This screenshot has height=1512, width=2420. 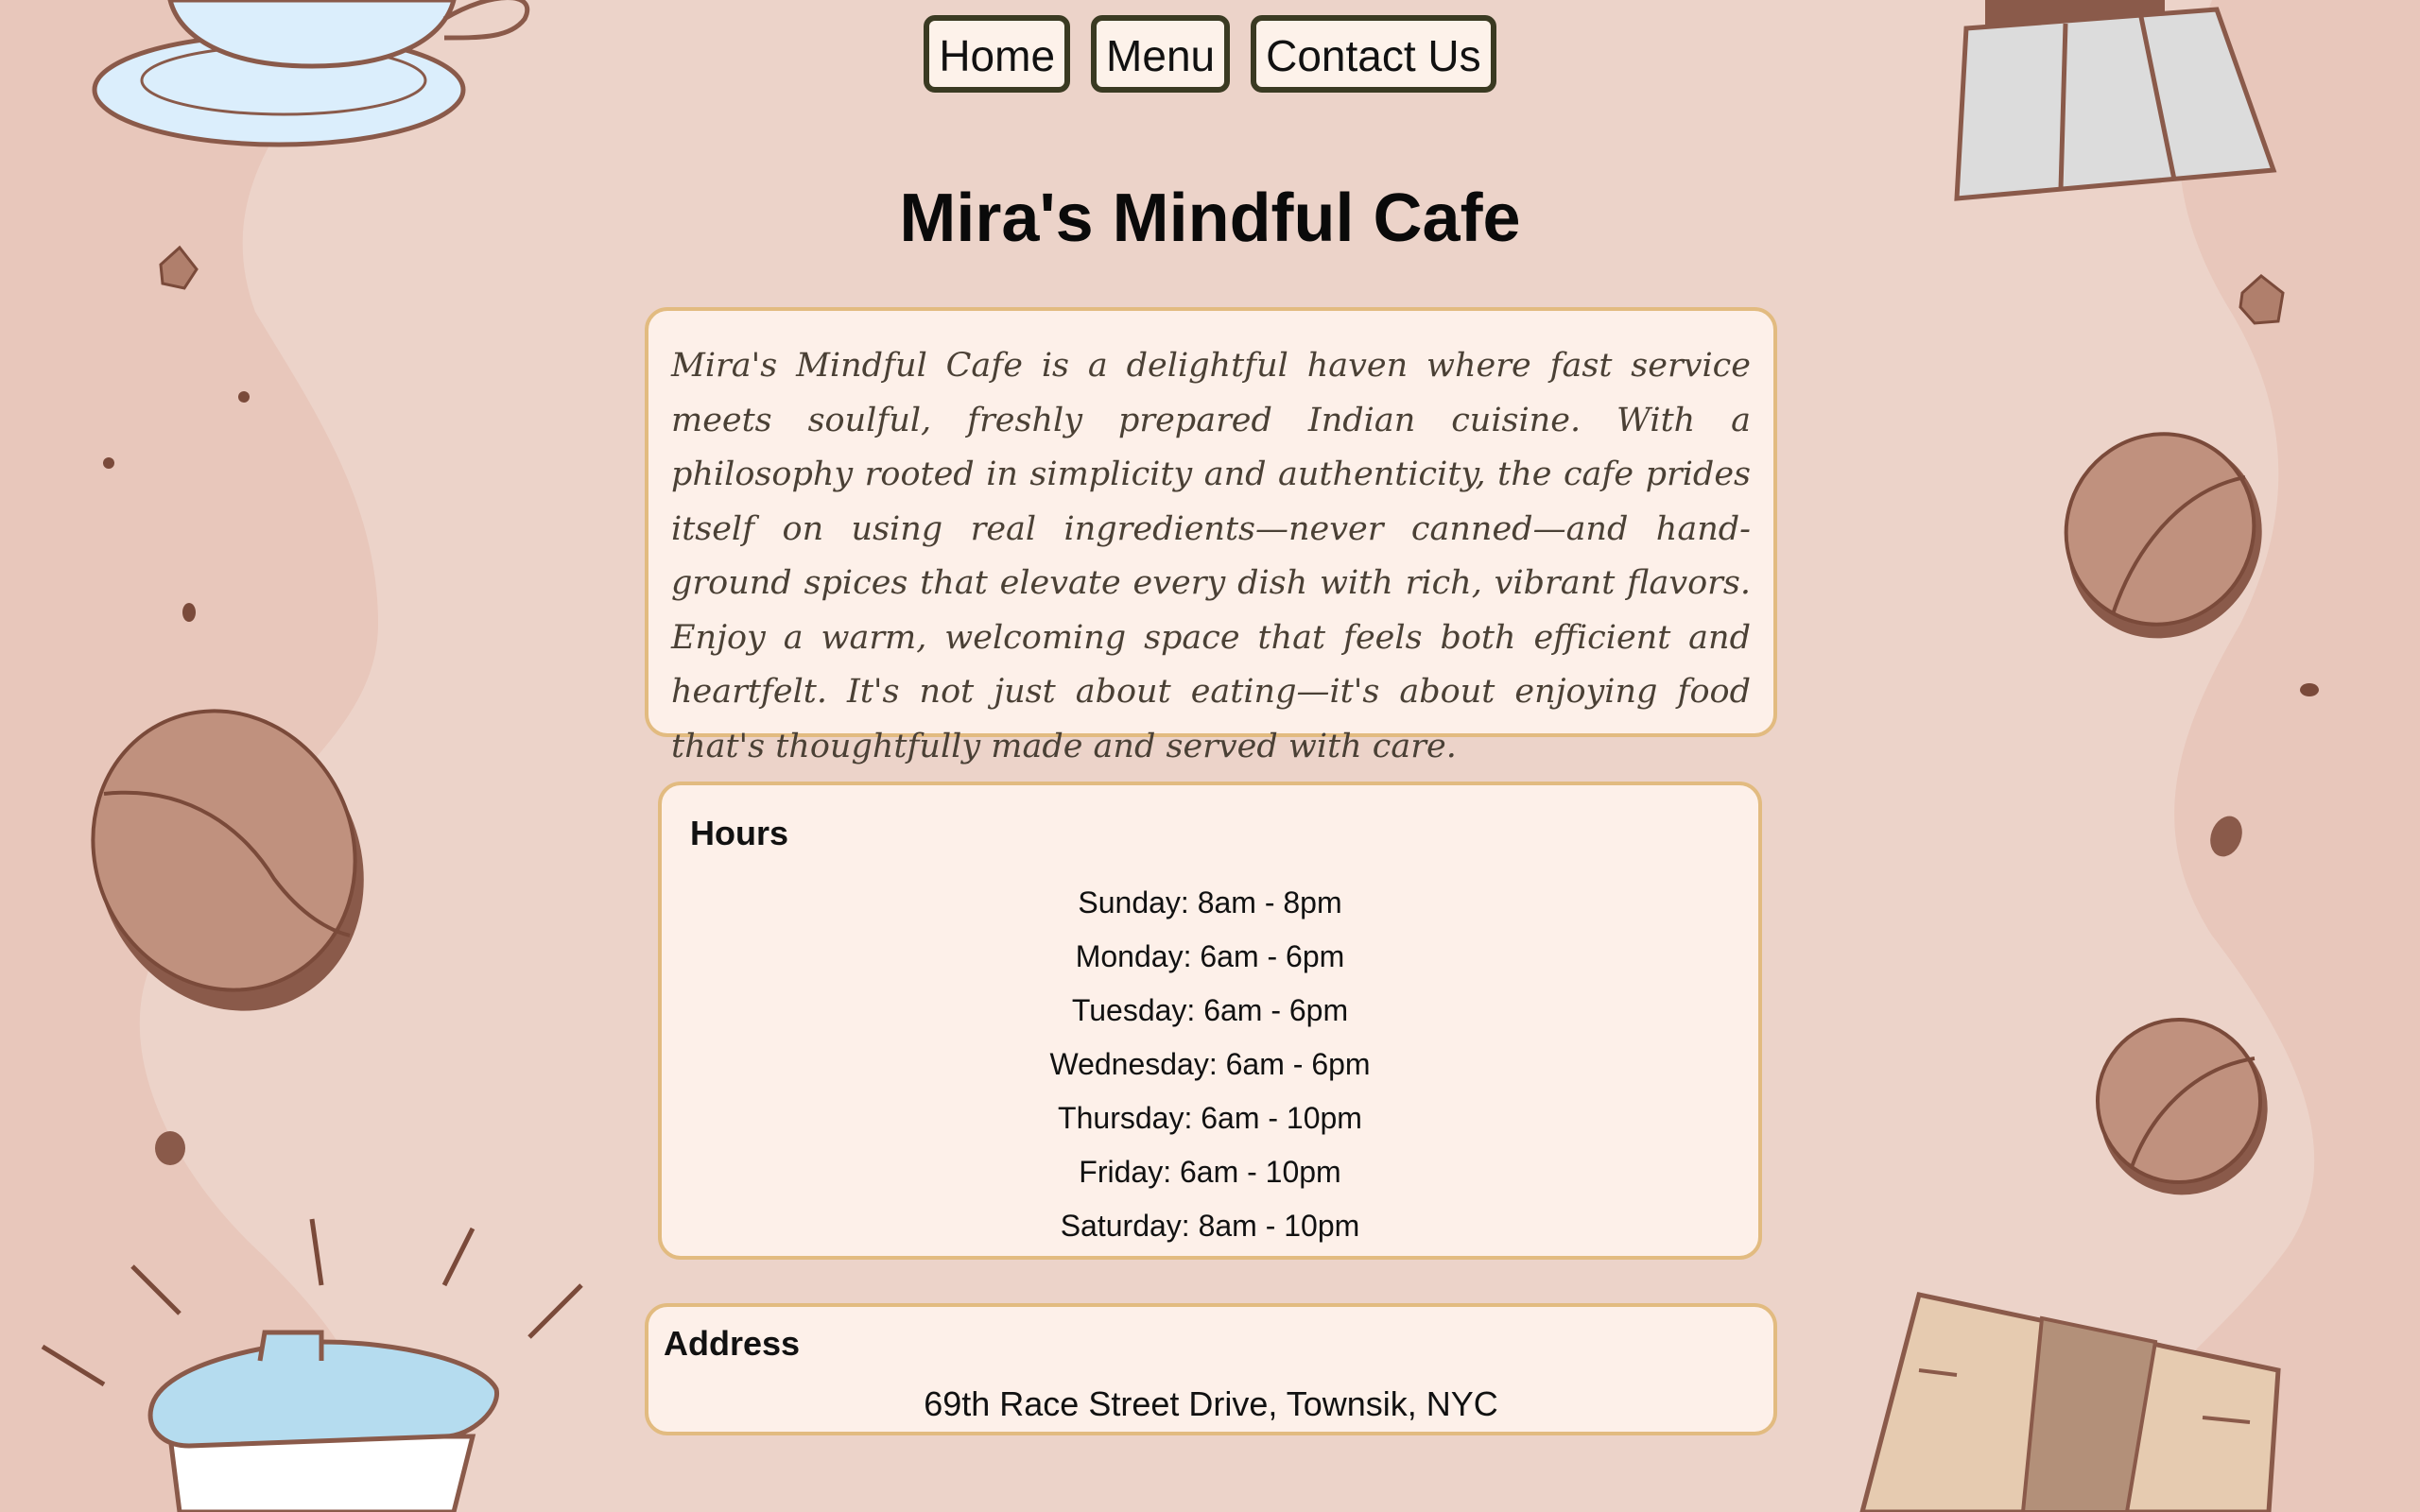 I want to click on address-text: 69th Race Street Drive, Townsik, NYC, so click(x=1211, y=1403).